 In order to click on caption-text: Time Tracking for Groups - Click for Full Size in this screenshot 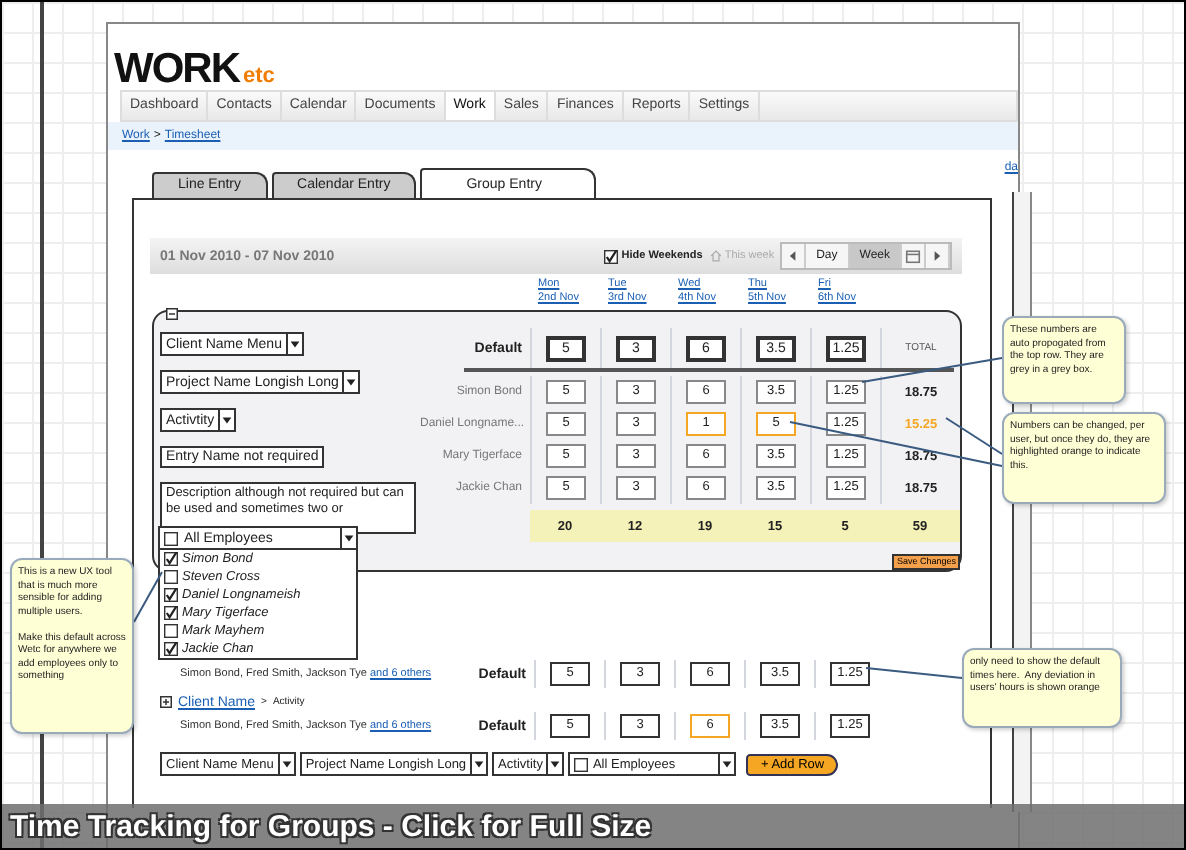, I will do `click(331, 826)`.